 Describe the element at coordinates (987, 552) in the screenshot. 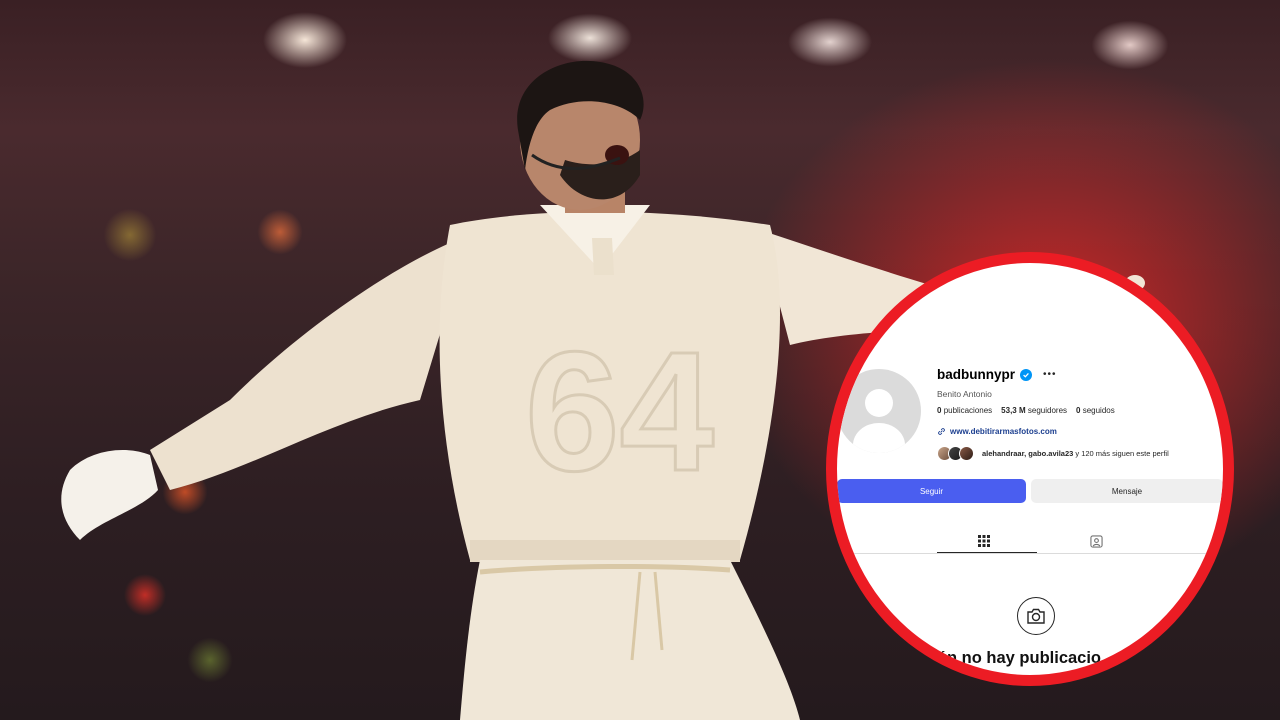

I see `active-tab-indicator` at that location.